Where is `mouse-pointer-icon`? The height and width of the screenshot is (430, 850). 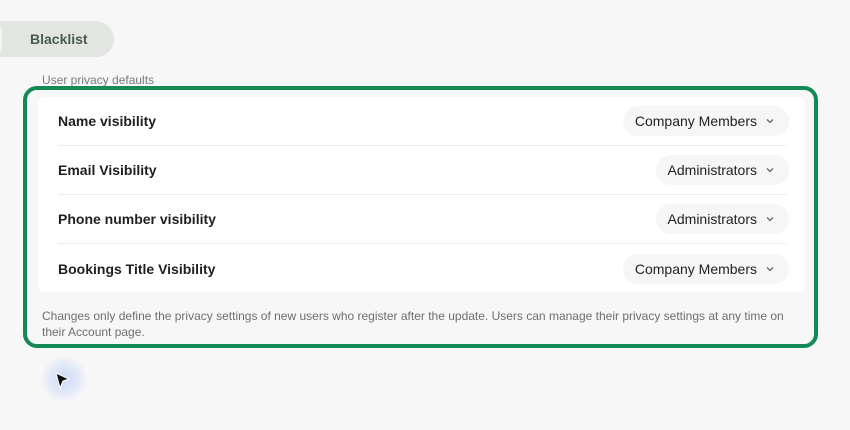
mouse-pointer-icon is located at coordinates (64, 379).